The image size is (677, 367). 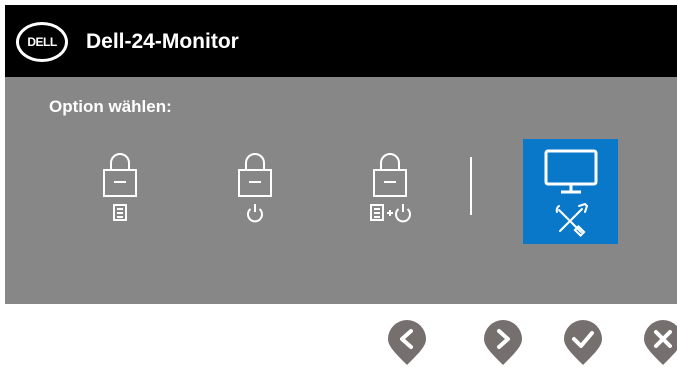 I want to click on option-lock-power, so click(x=255, y=192).